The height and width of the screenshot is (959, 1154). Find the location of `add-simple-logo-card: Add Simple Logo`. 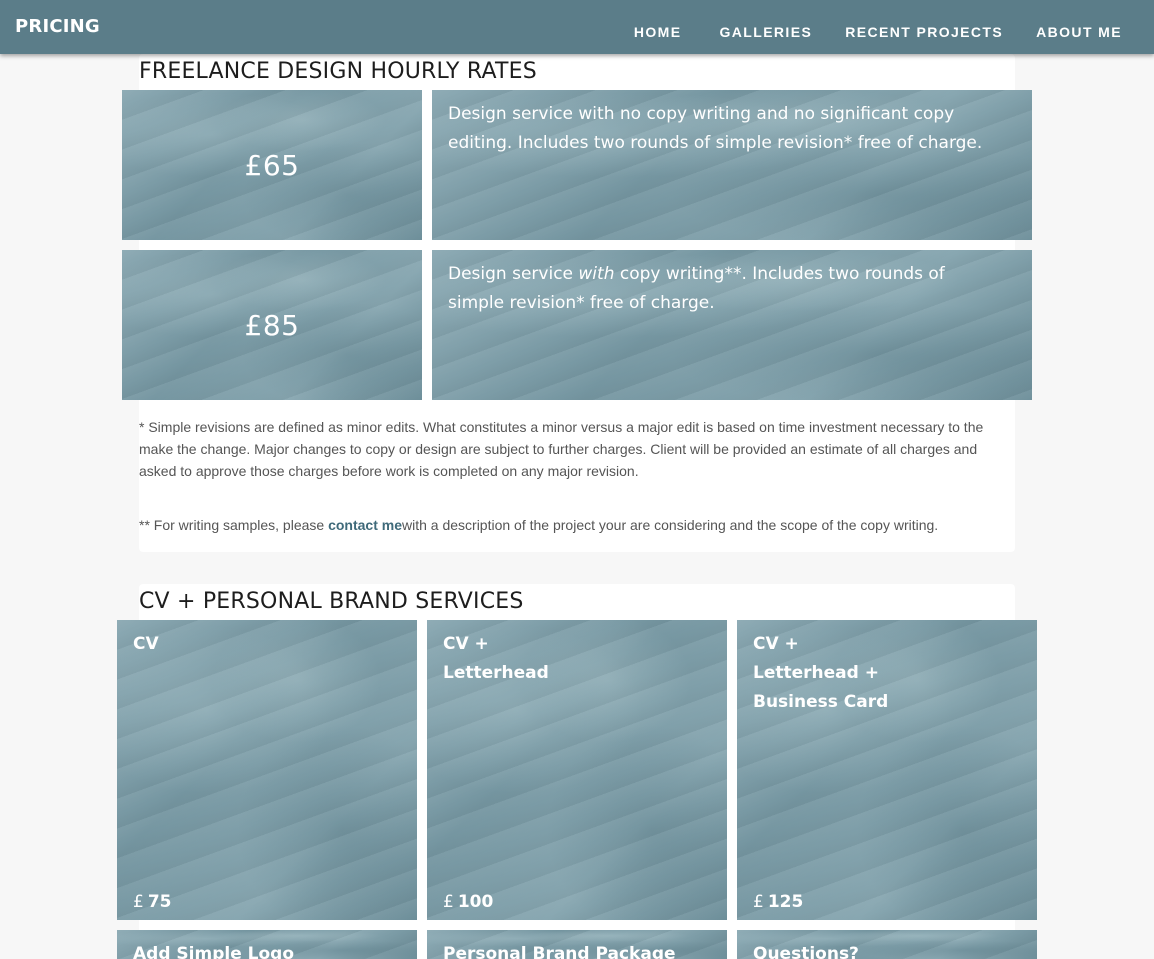

add-simple-logo-card: Add Simple Logo is located at coordinates (267, 944).